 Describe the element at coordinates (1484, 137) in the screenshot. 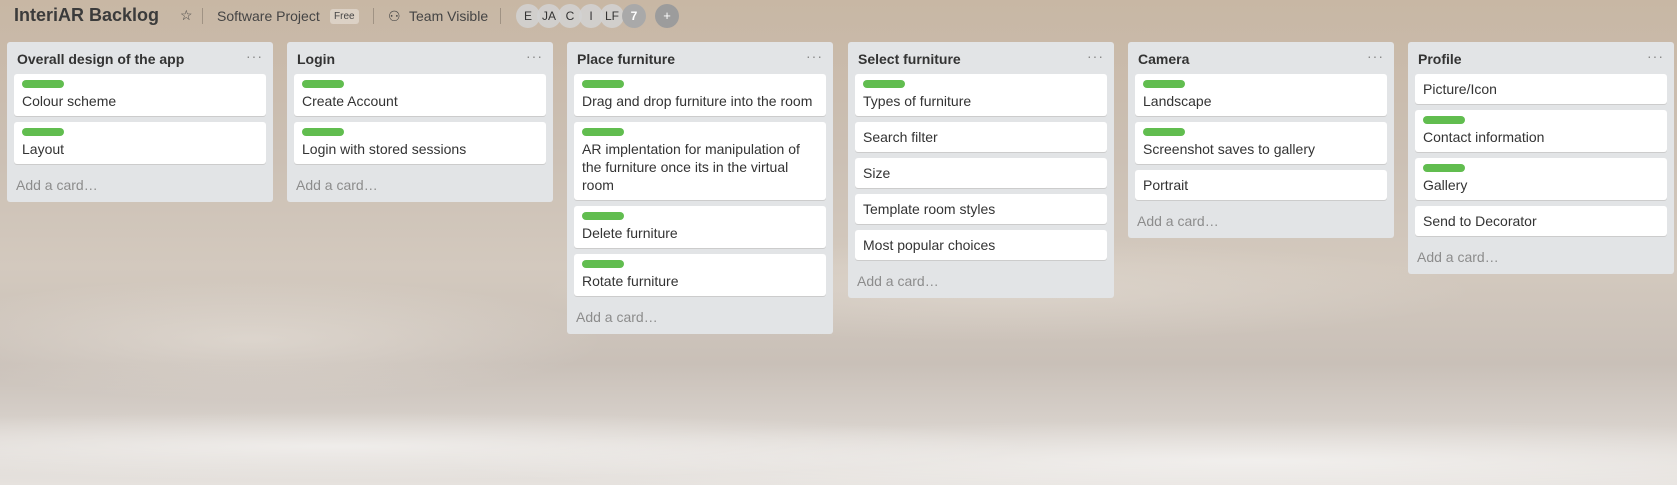

I see `card-title: Contact information` at that location.